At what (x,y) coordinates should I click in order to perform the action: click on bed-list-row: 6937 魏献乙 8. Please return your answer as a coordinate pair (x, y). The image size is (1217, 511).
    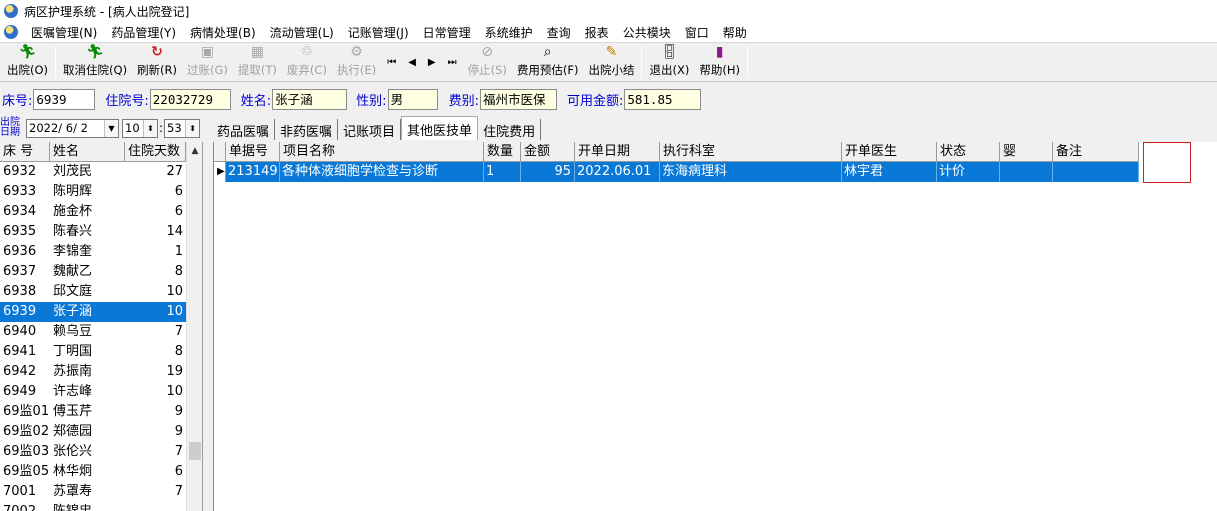
    Looking at the image, I should click on (101, 272).